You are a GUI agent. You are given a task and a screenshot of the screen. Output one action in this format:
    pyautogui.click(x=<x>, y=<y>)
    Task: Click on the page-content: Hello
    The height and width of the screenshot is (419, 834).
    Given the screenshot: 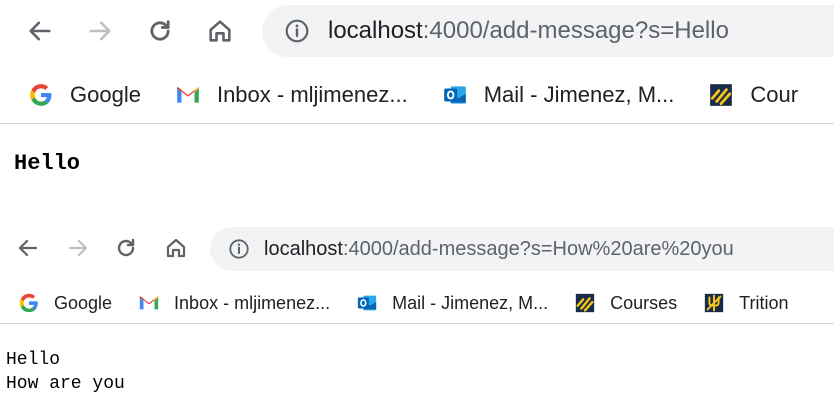 What is the action you would take?
    pyautogui.click(x=47, y=164)
    